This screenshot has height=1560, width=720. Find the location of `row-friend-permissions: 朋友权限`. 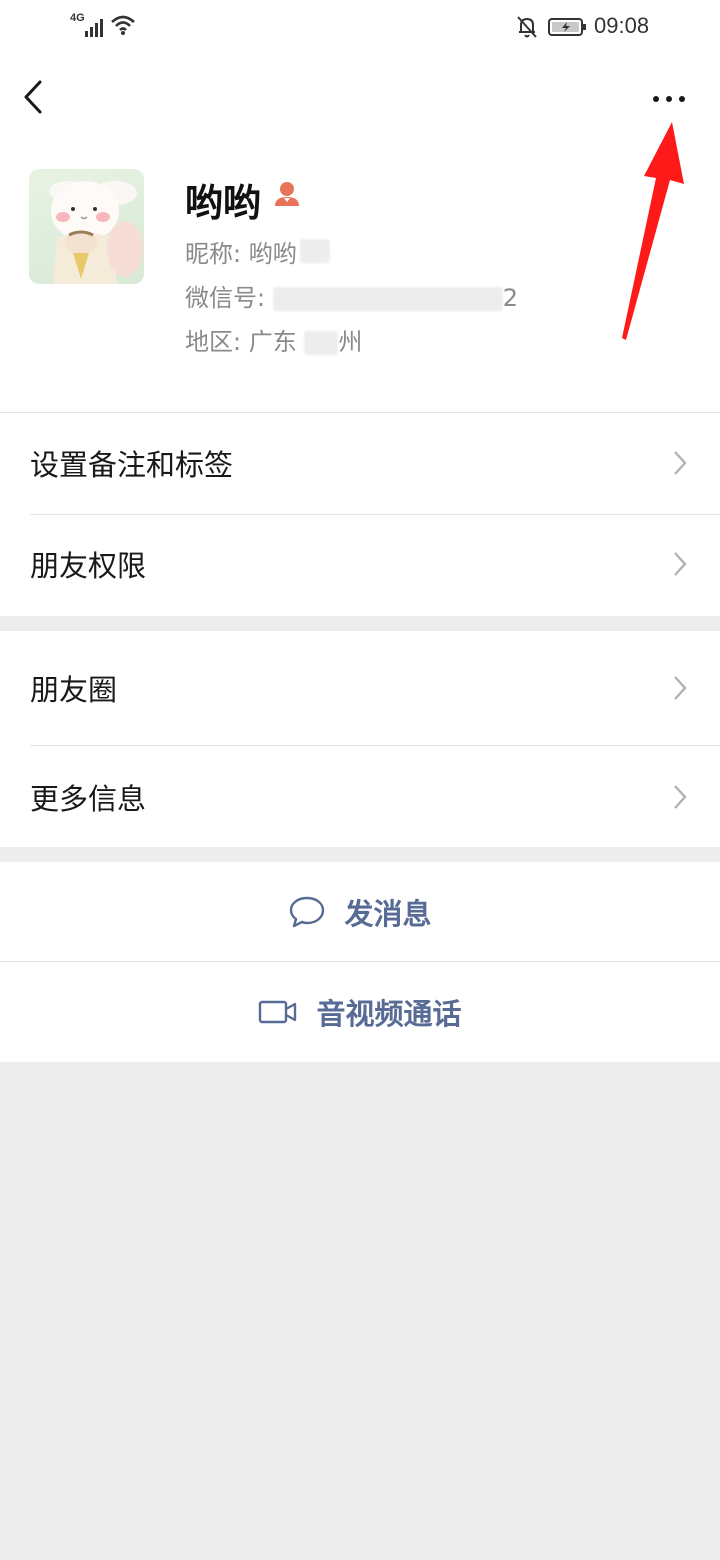

row-friend-permissions: 朋友权限 is located at coordinates (360, 564).